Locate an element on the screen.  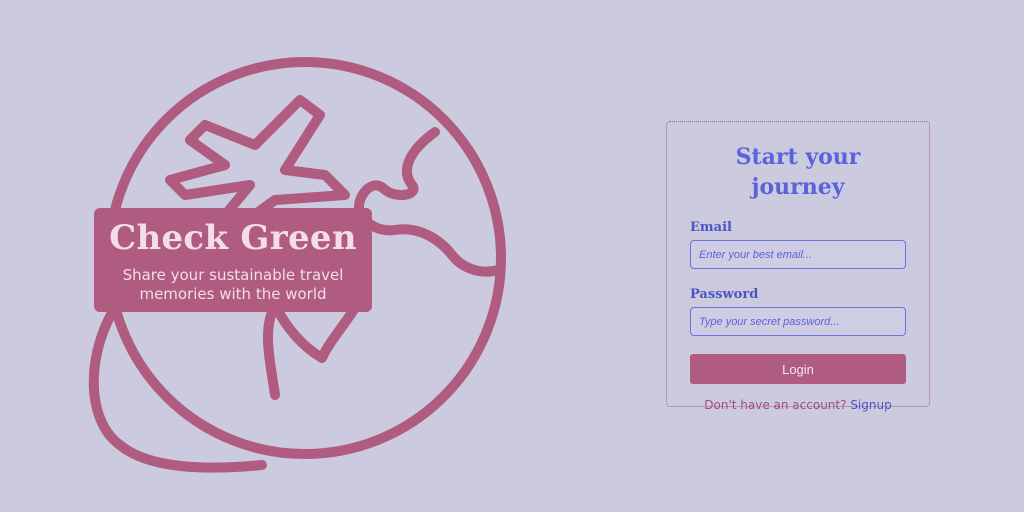
password-label: Password is located at coordinates (724, 294).